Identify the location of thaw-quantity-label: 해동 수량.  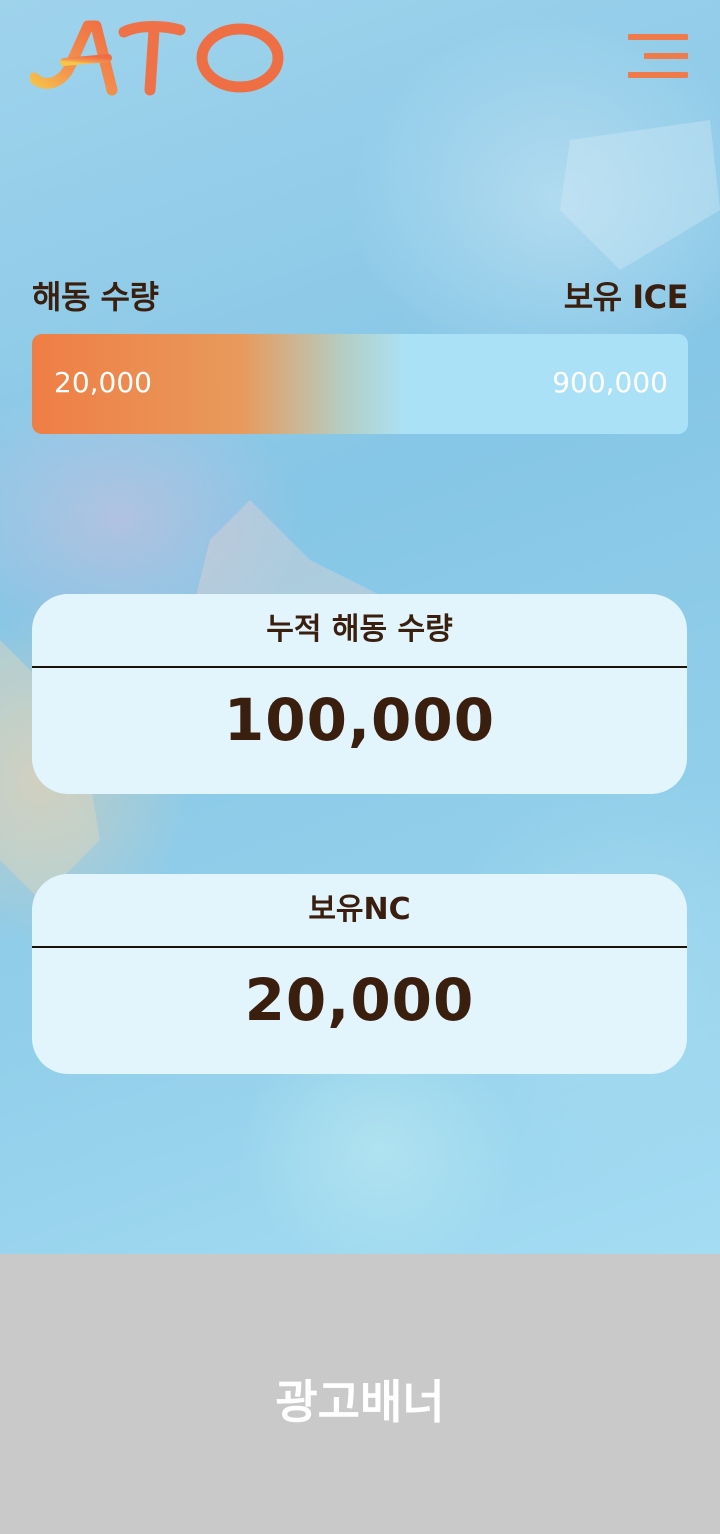
(95, 297).